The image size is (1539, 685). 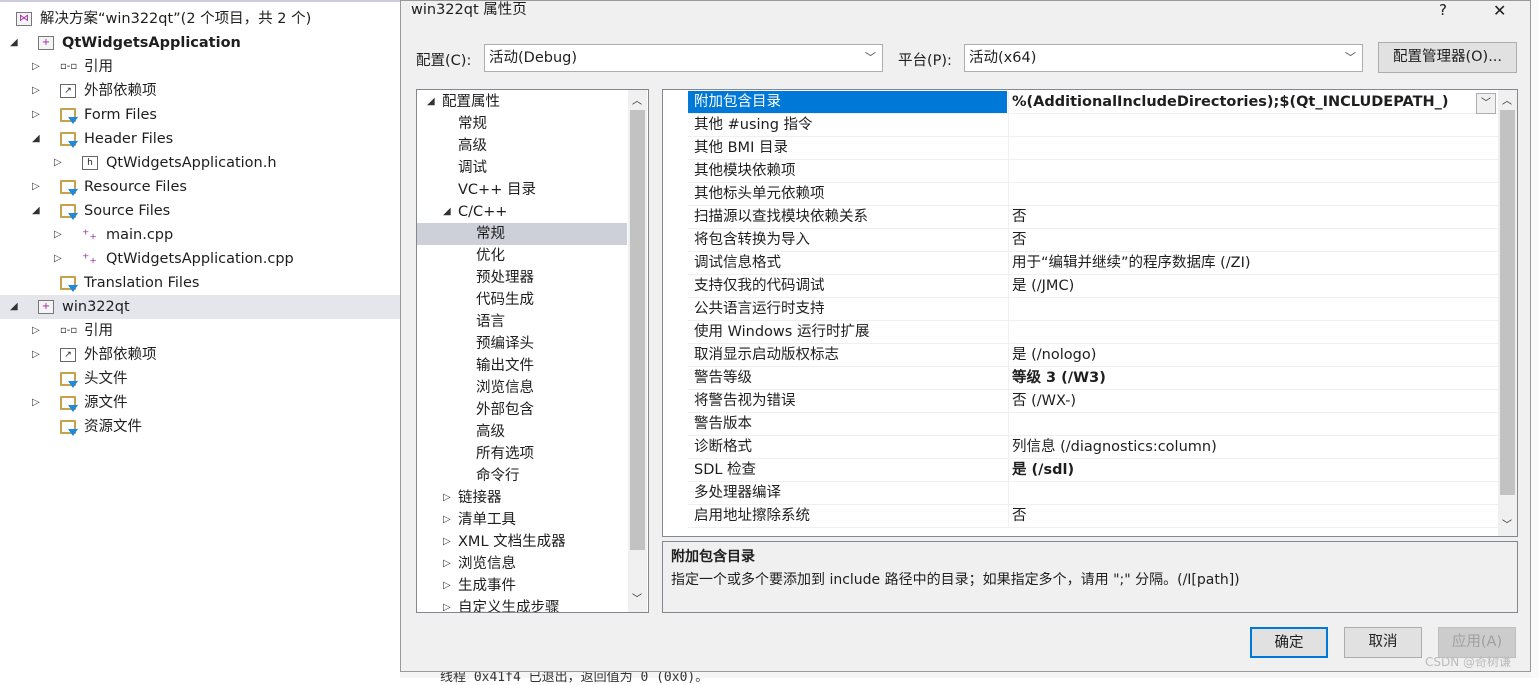 I want to click on property-row: 其他 BMI 目录, so click(x=1093, y=148).